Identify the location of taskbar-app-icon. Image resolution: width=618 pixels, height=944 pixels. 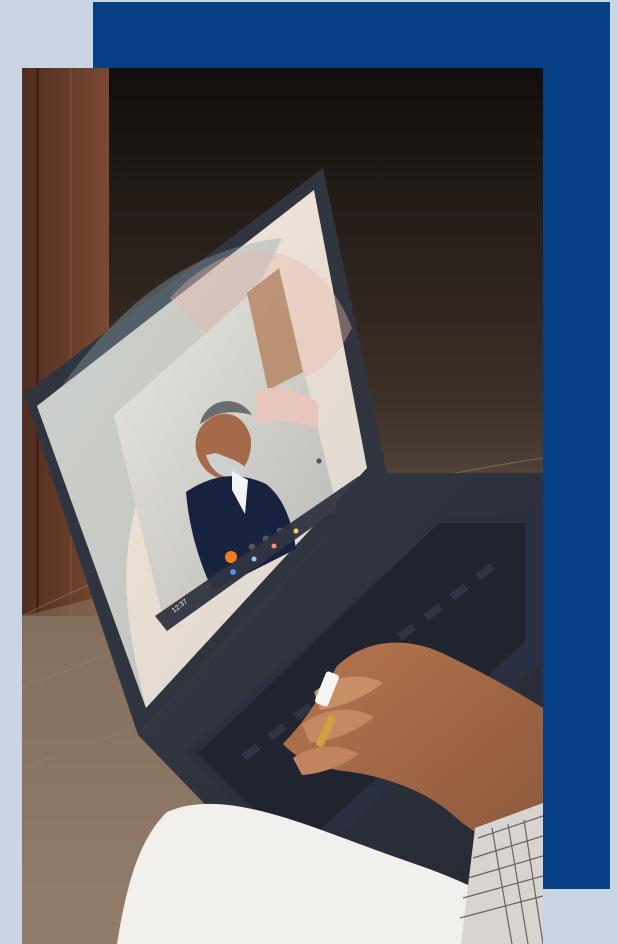
(274, 546).